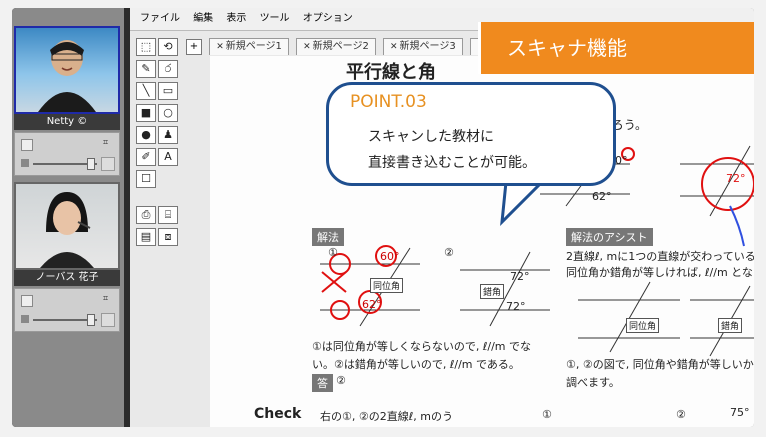 This screenshot has height=437, width=766. I want to click on select-tool-icon: ⬚, so click(146, 47).